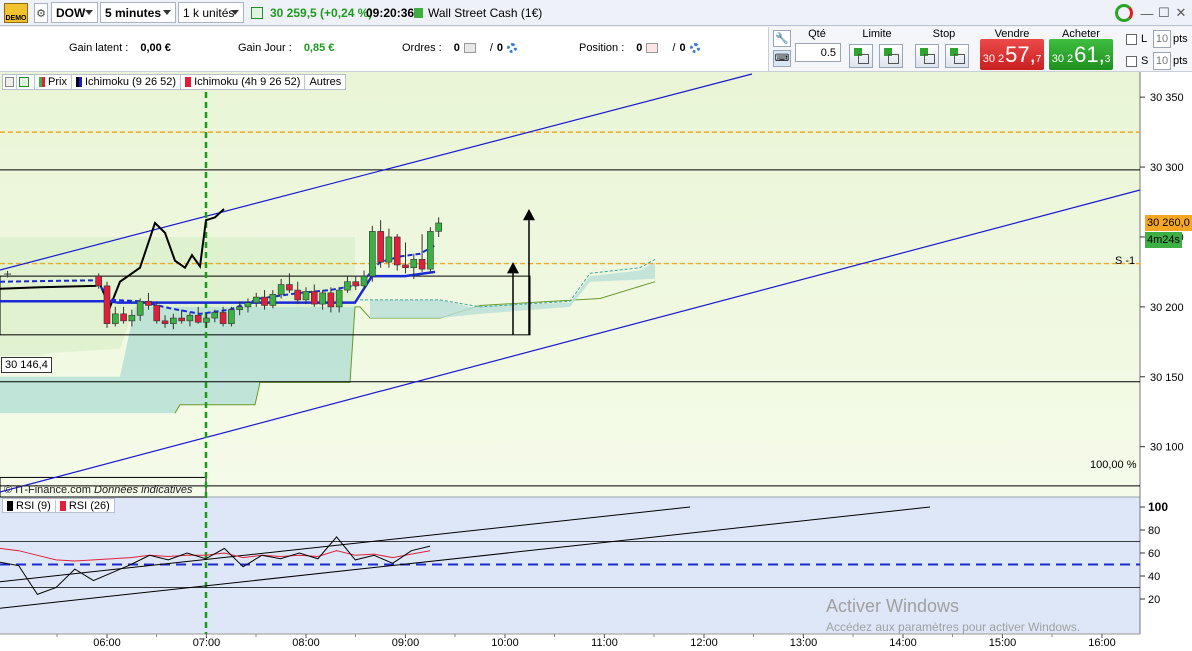 The height and width of the screenshot is (651, 1192). I want to click on candle-countdown: 4m24s, so click(1164, 239).